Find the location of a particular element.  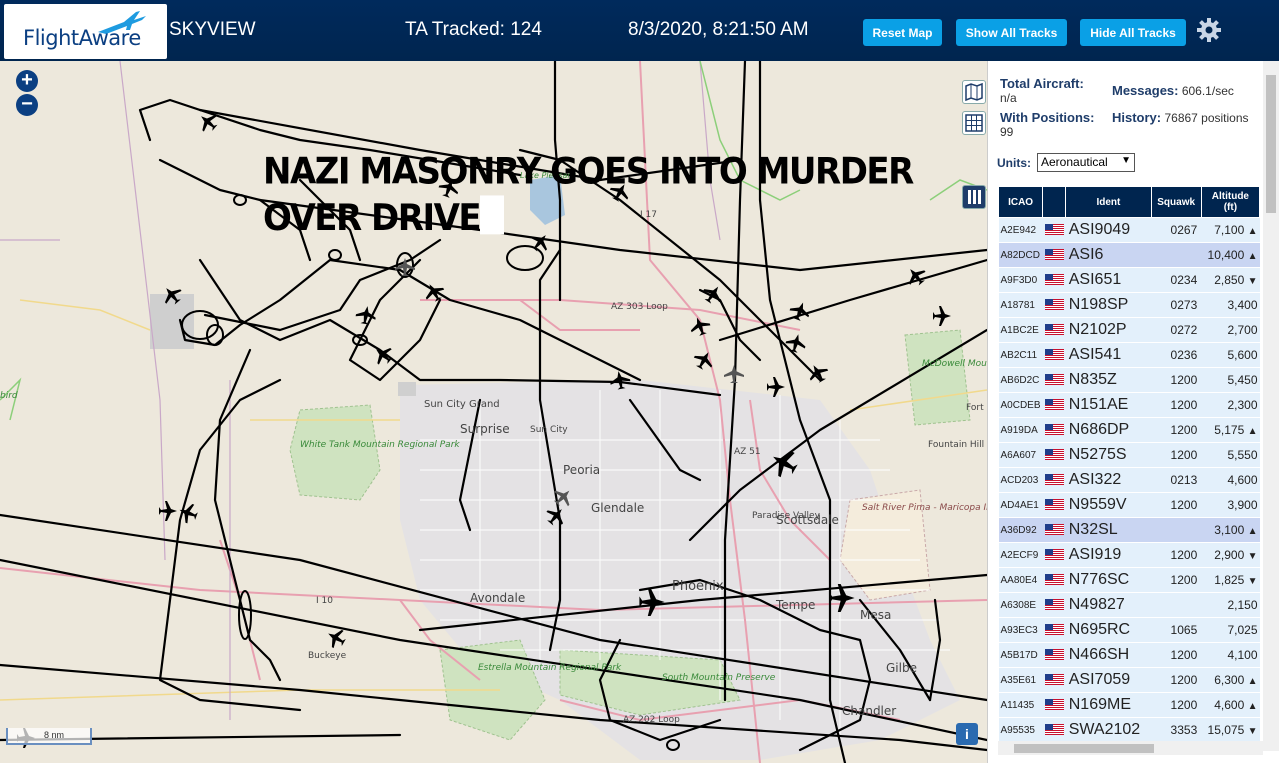

cell-icao: A82DCD is located at coordinates (1020, 255).